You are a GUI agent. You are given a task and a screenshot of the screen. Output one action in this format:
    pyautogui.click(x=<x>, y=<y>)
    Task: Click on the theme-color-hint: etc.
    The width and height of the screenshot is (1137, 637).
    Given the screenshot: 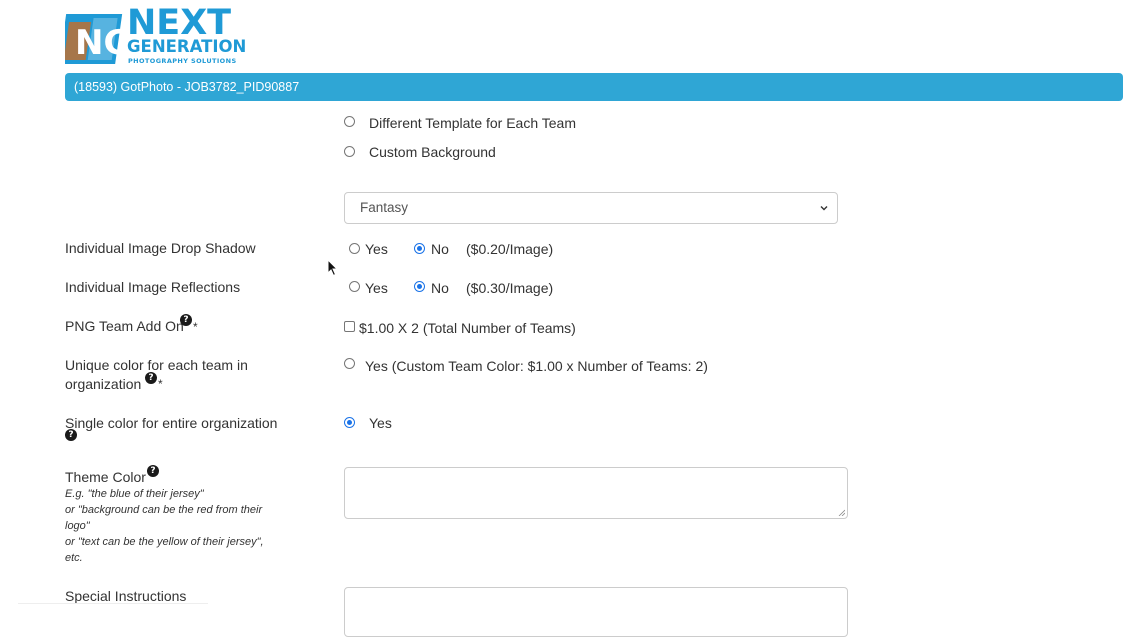 What is the action you would take?
    pyautogui.click(x=74, y=558)
    